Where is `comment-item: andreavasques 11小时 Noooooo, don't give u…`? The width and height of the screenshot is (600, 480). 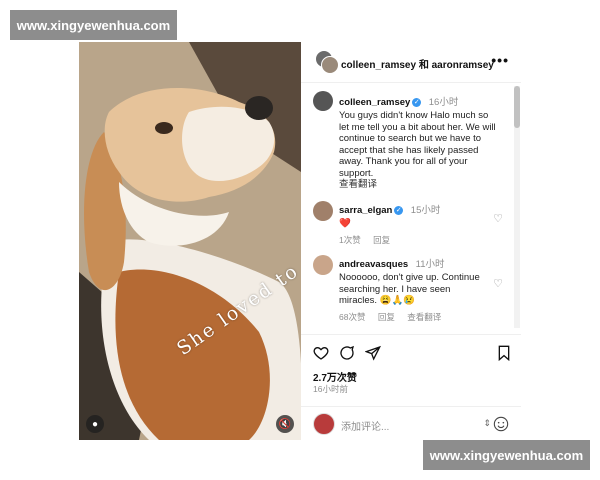
comment-item: andreavasques 11小时 Noooooo, don't give u… is located at coordinates (414, 288).